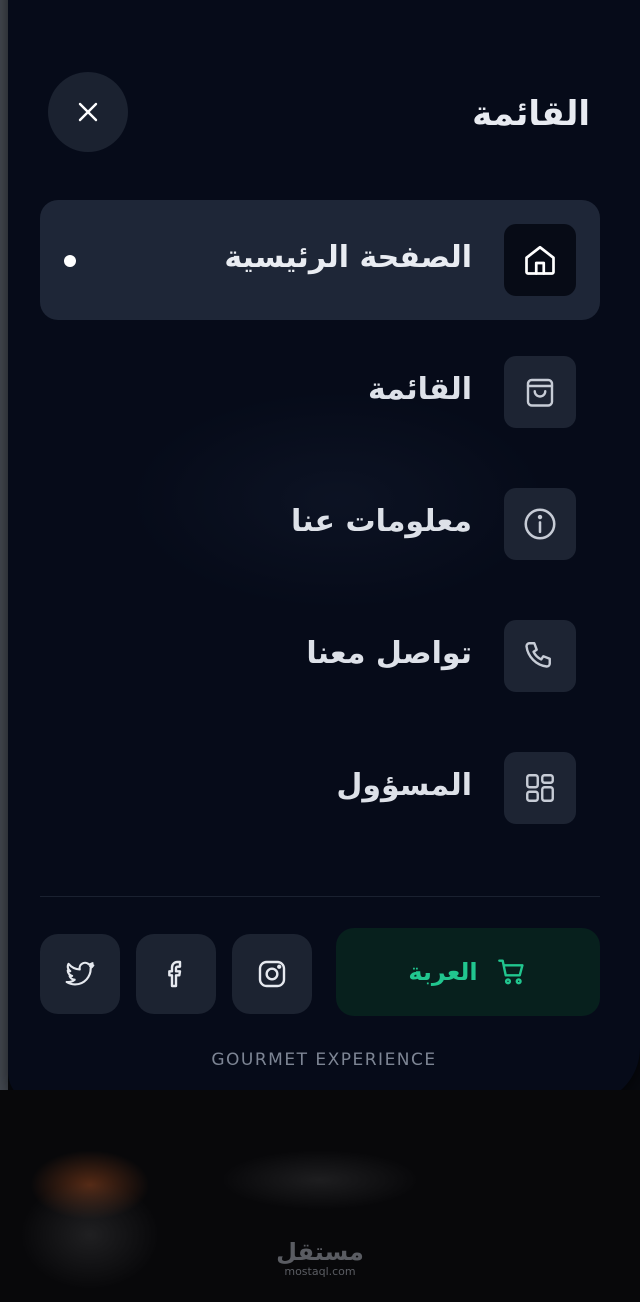 This screenshot has height=1302, width=640. Describe the element at coordinates (348, 257) in the screenshot. I see `nav-label-home: الصفحة الرئيسية` at that location.